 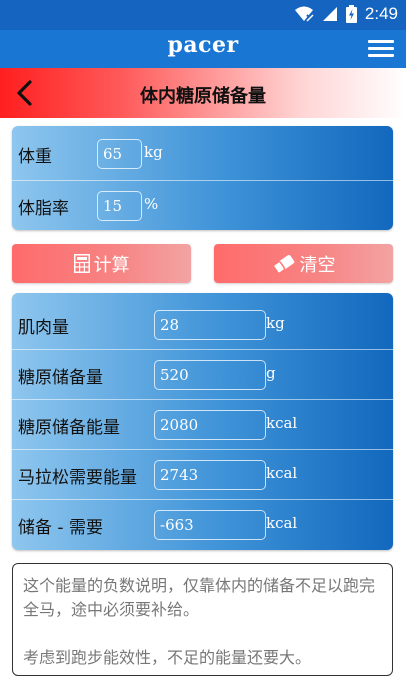 What do you see at coordinates (60, 528) in the screenshot?
I see `balance-label: 储备 - 需要` at bounding box center [60, 528].